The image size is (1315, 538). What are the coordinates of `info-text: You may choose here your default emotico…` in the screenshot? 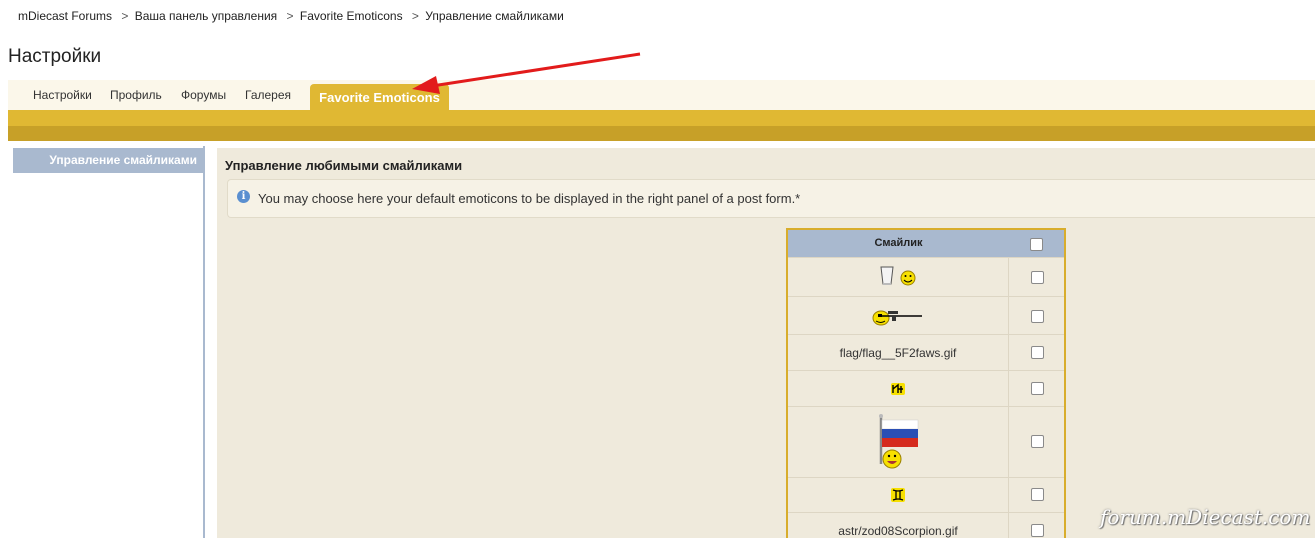 It's located at (529, 198).